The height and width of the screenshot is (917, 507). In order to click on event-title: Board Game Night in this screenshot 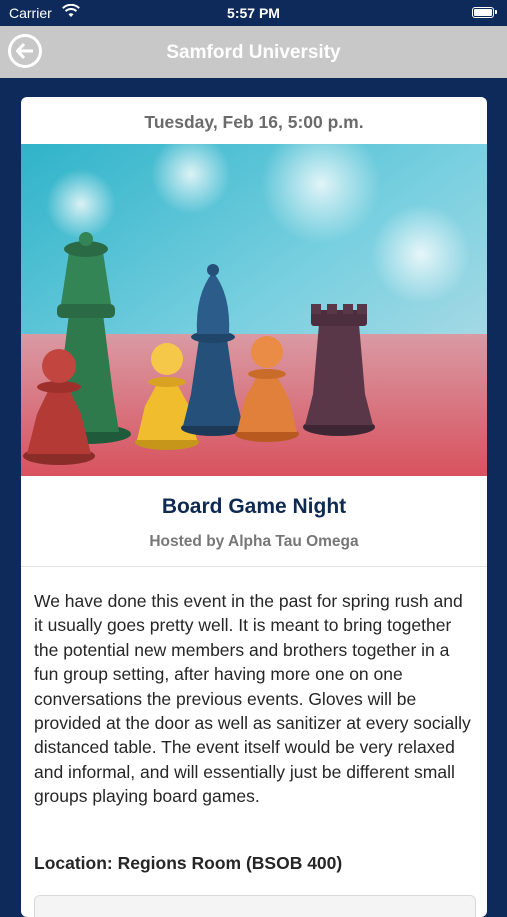, I will do `click(254, 506)`.